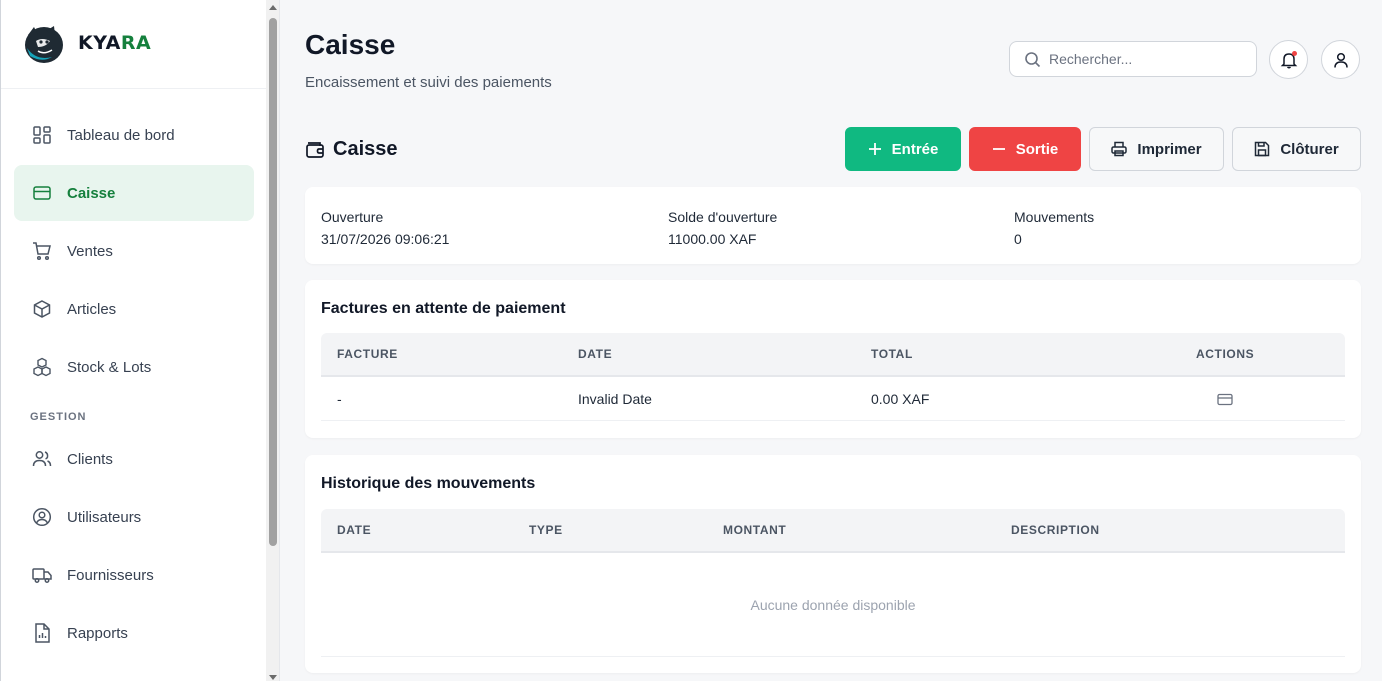  What do you see at coordinates (42, 135) in the screenshot?
I see `dashboard-icon` at bounding box center [42, 135].